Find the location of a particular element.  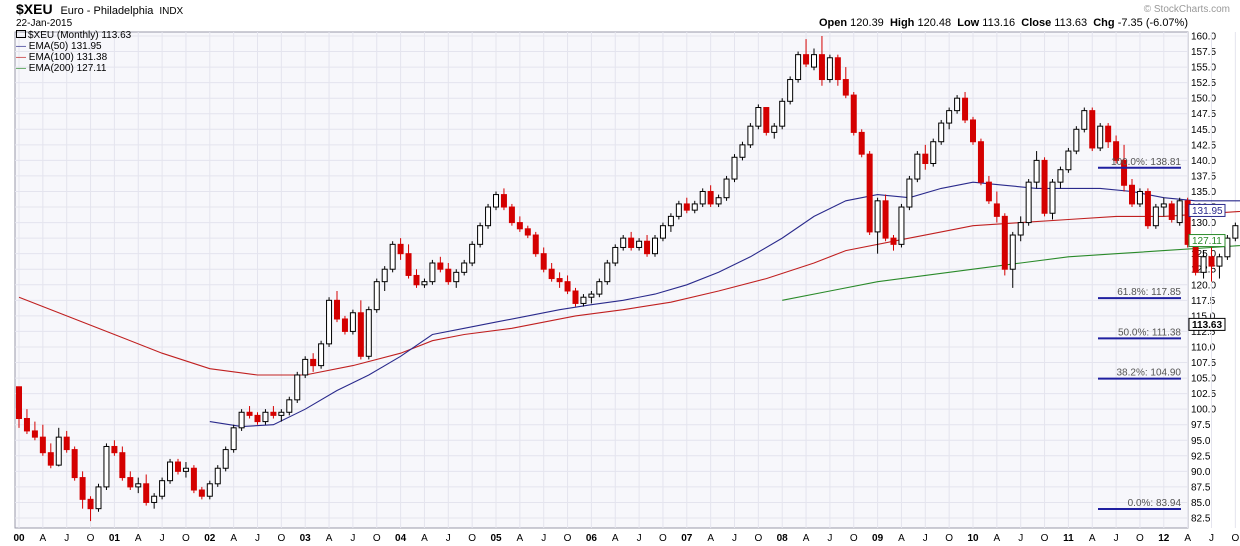

open-value: 120.39 is located at coordinates (867, 23).